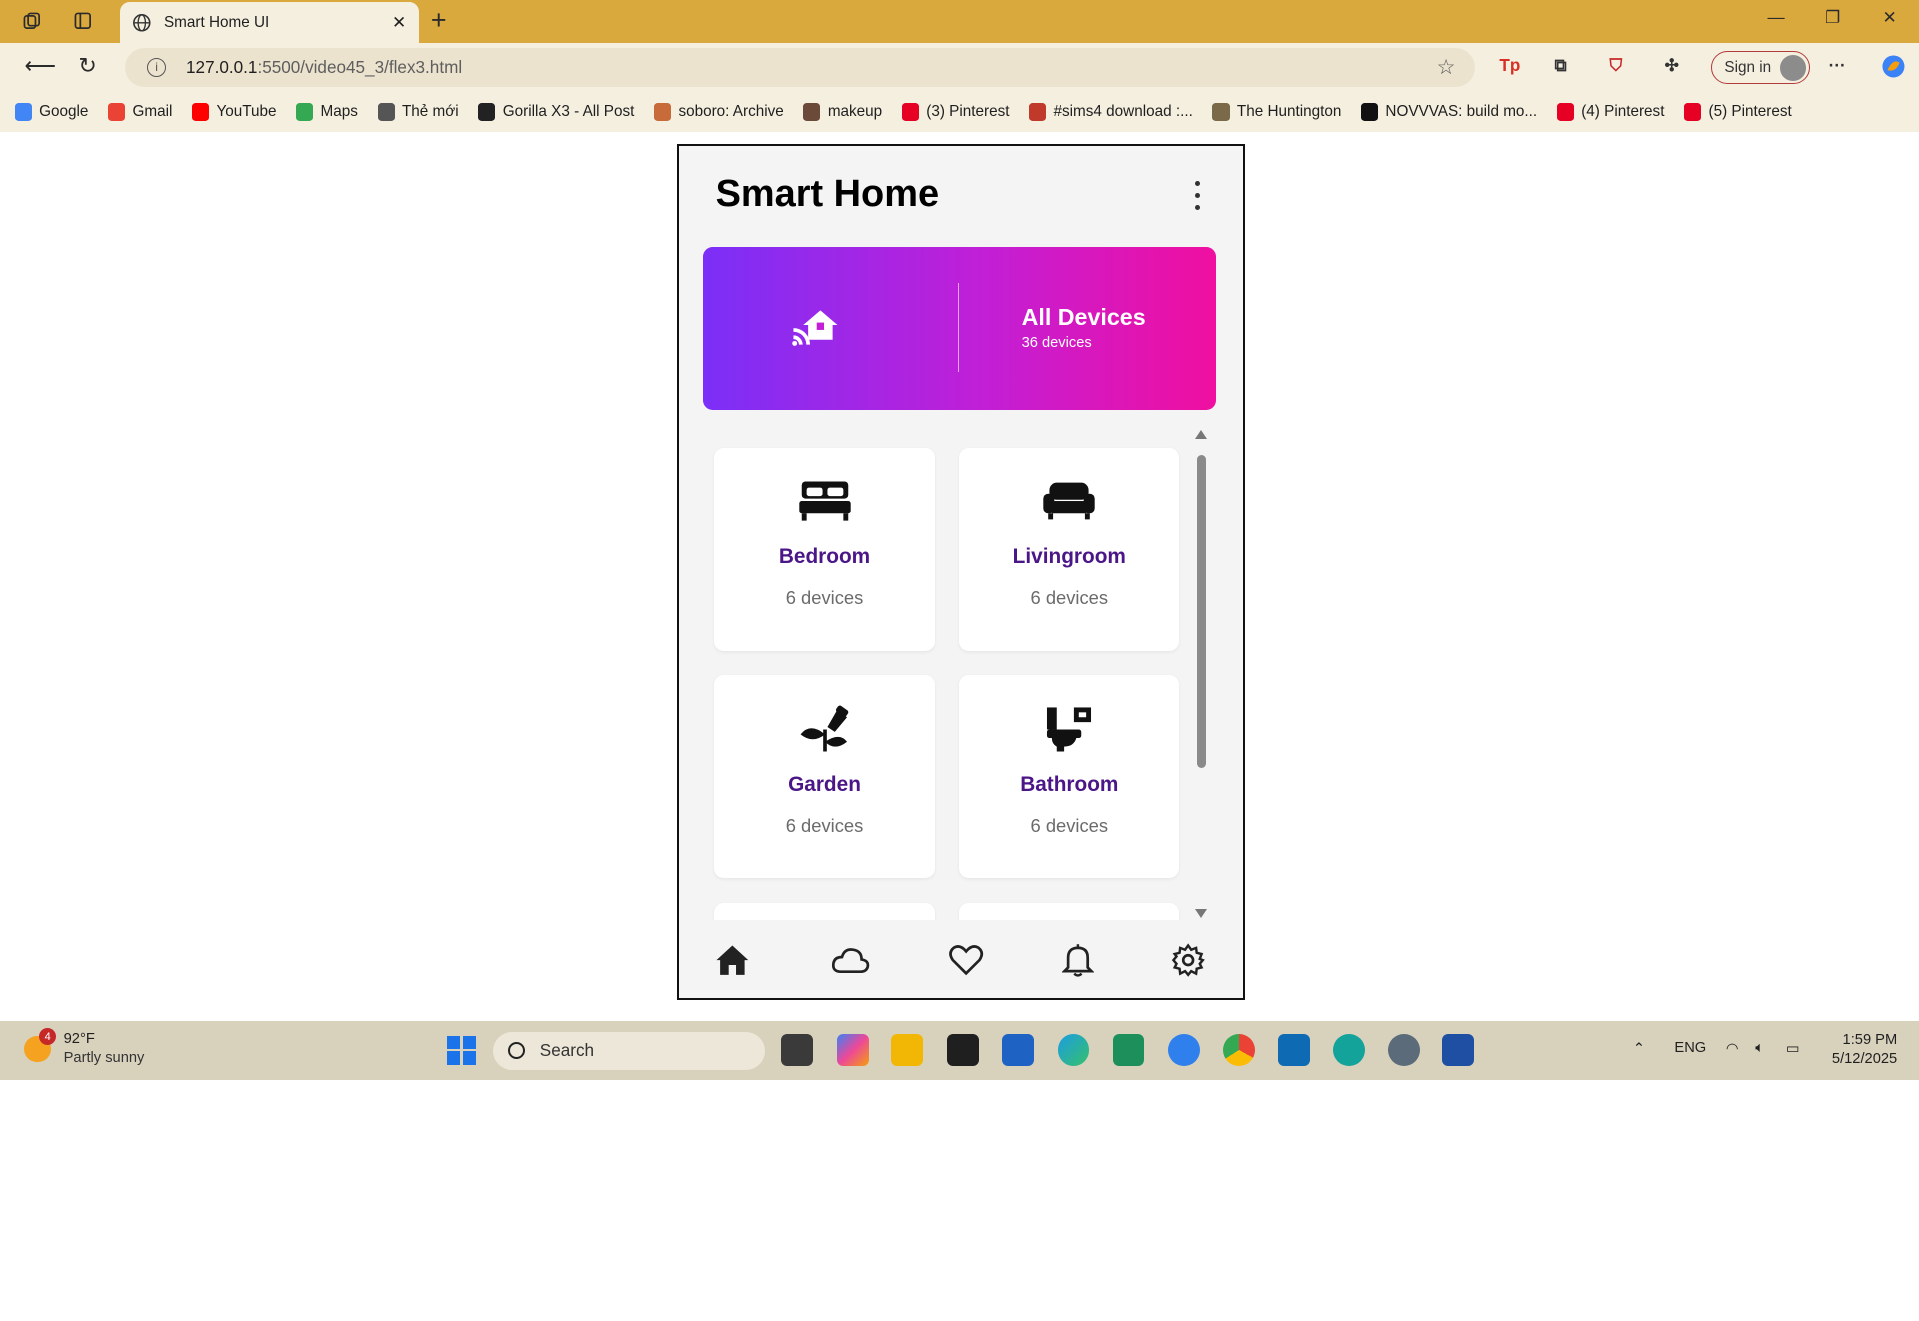 The height and width of the screenshot is (1321, 1919). What do you see at coordinates (104, 1058) in the screenshot?
I see `weather-desc: Partly sunny` at bounding box center [104, 1058].